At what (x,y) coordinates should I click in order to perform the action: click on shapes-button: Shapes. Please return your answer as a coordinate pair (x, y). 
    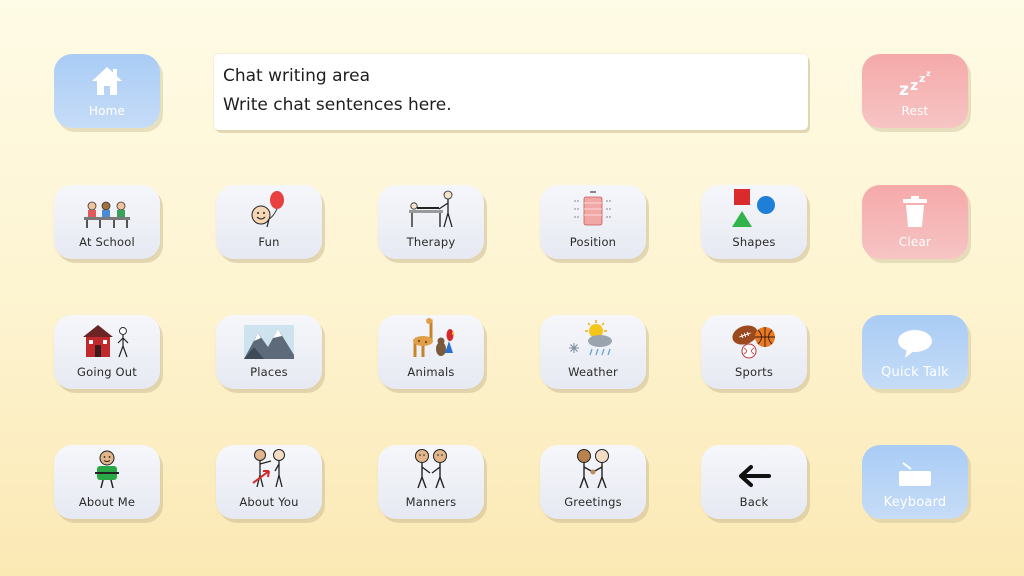
    Looking at the image, I should click on (754, 222).